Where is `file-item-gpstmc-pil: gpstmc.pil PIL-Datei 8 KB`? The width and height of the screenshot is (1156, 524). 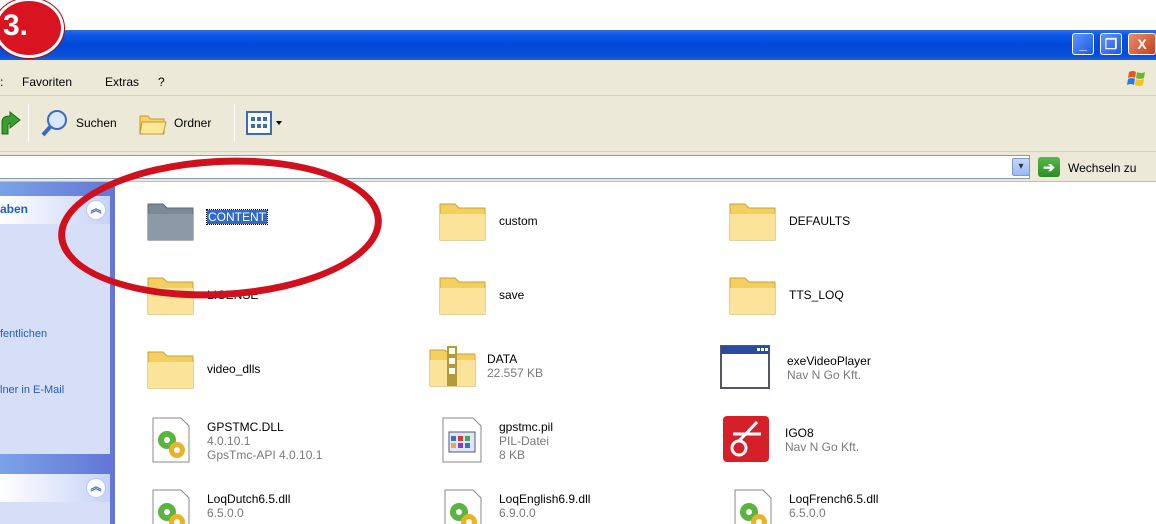 file-item-gpstmc-pil: gpstmc.pil PIL-Datei 8 KB is located at coordinates (537, 442).